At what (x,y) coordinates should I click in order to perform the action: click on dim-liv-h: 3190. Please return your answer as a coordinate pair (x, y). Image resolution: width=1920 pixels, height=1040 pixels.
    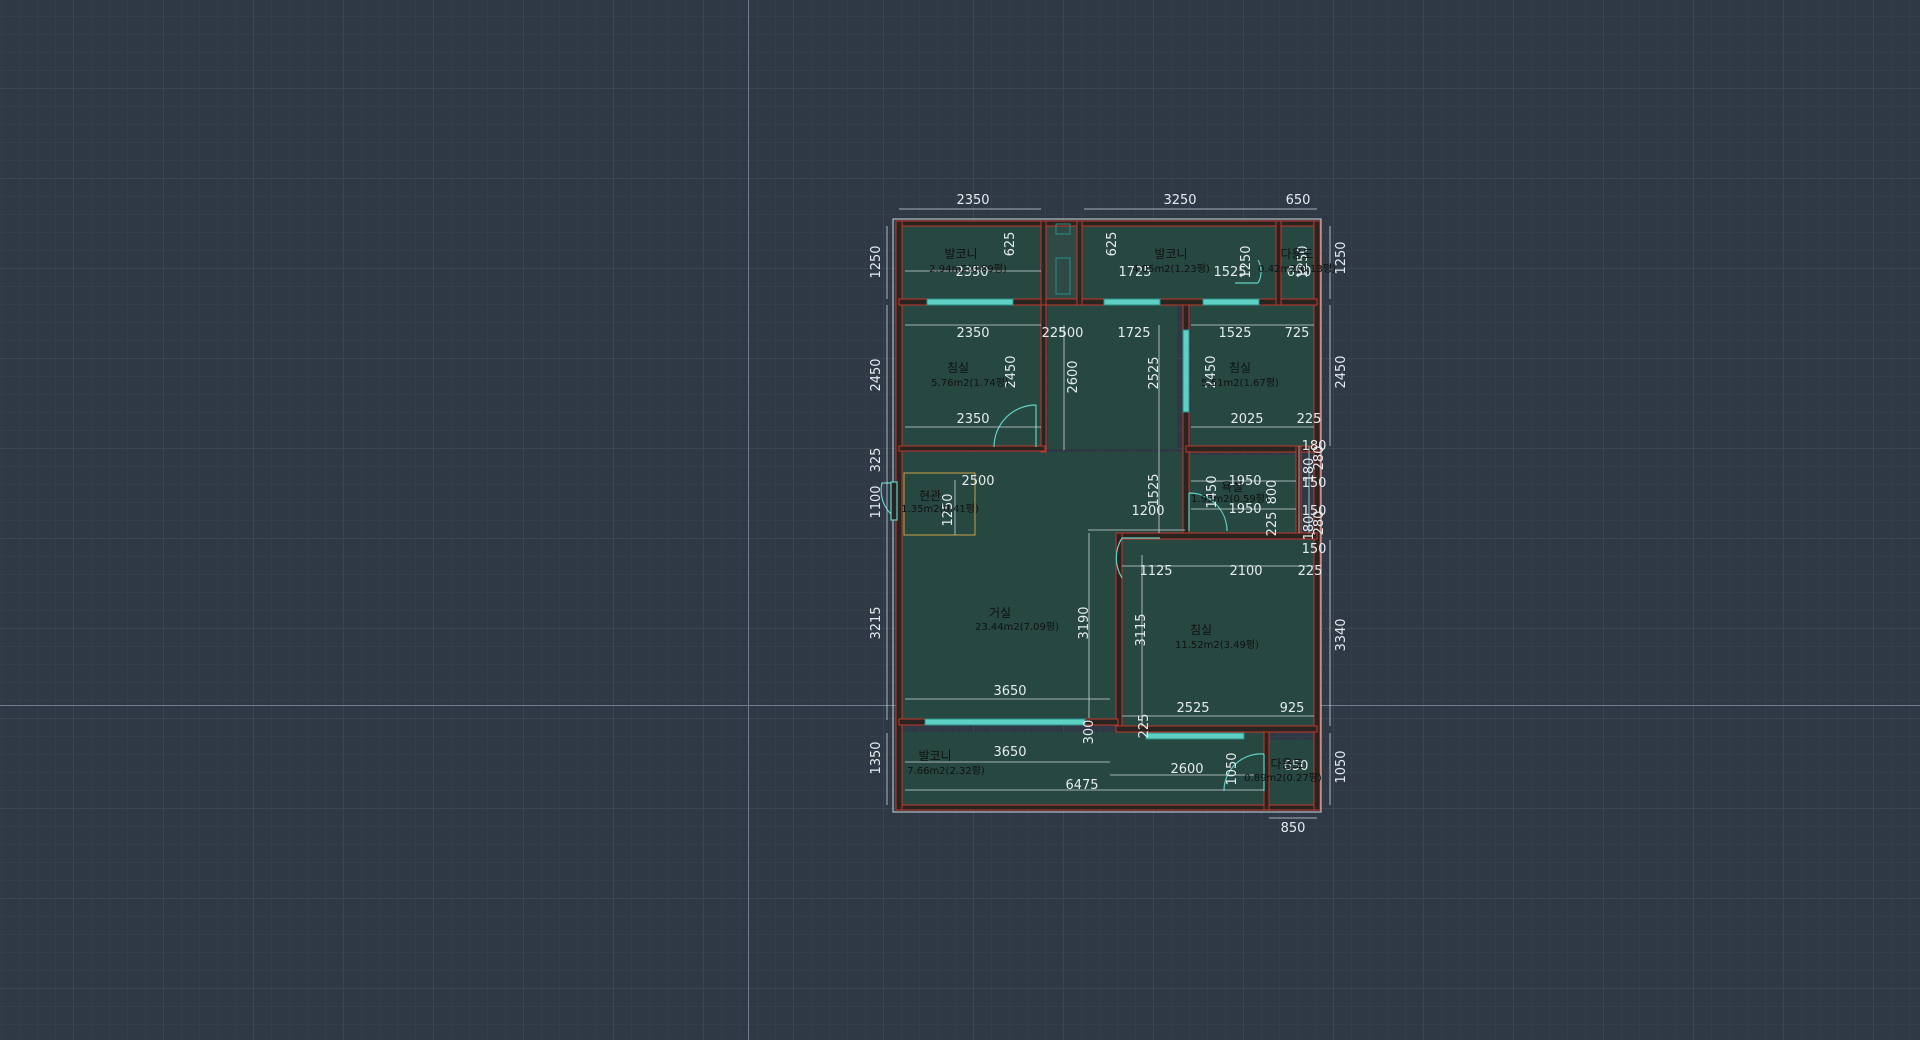
    Looking at the image, I should click on (1084, 622).